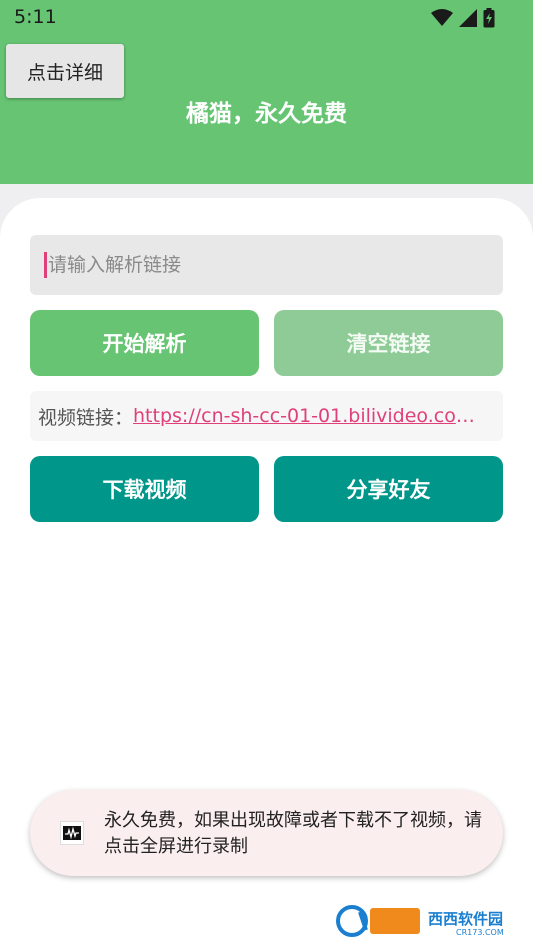  What do you see at coordinates (388, 489) in the screenshot?
I see `share-friends-button: 分享好友` at bounding box center [388, 489].